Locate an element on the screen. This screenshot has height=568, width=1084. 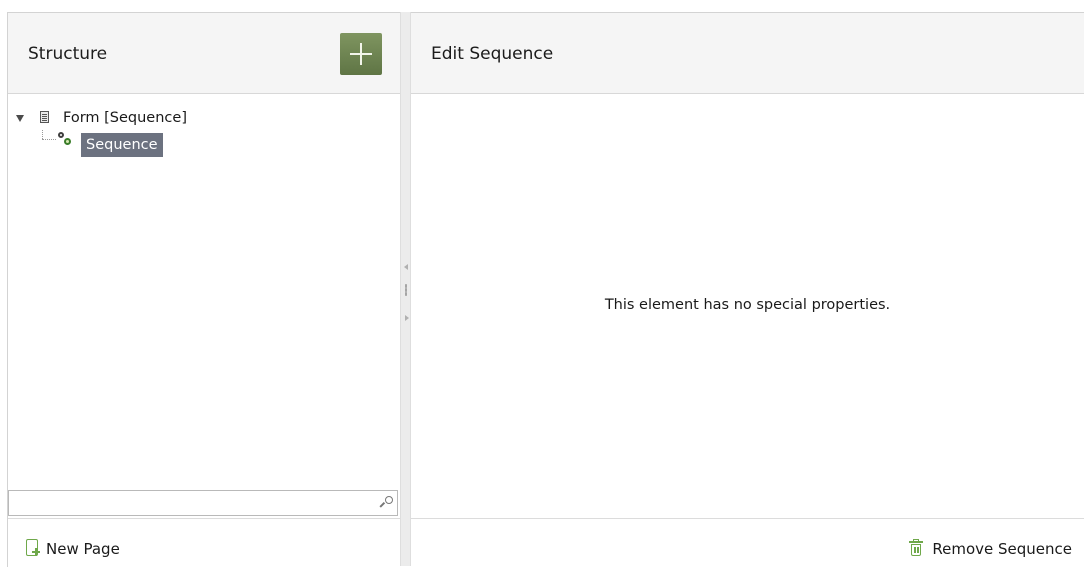
panel-splitter is located at coordinates (405, 289).